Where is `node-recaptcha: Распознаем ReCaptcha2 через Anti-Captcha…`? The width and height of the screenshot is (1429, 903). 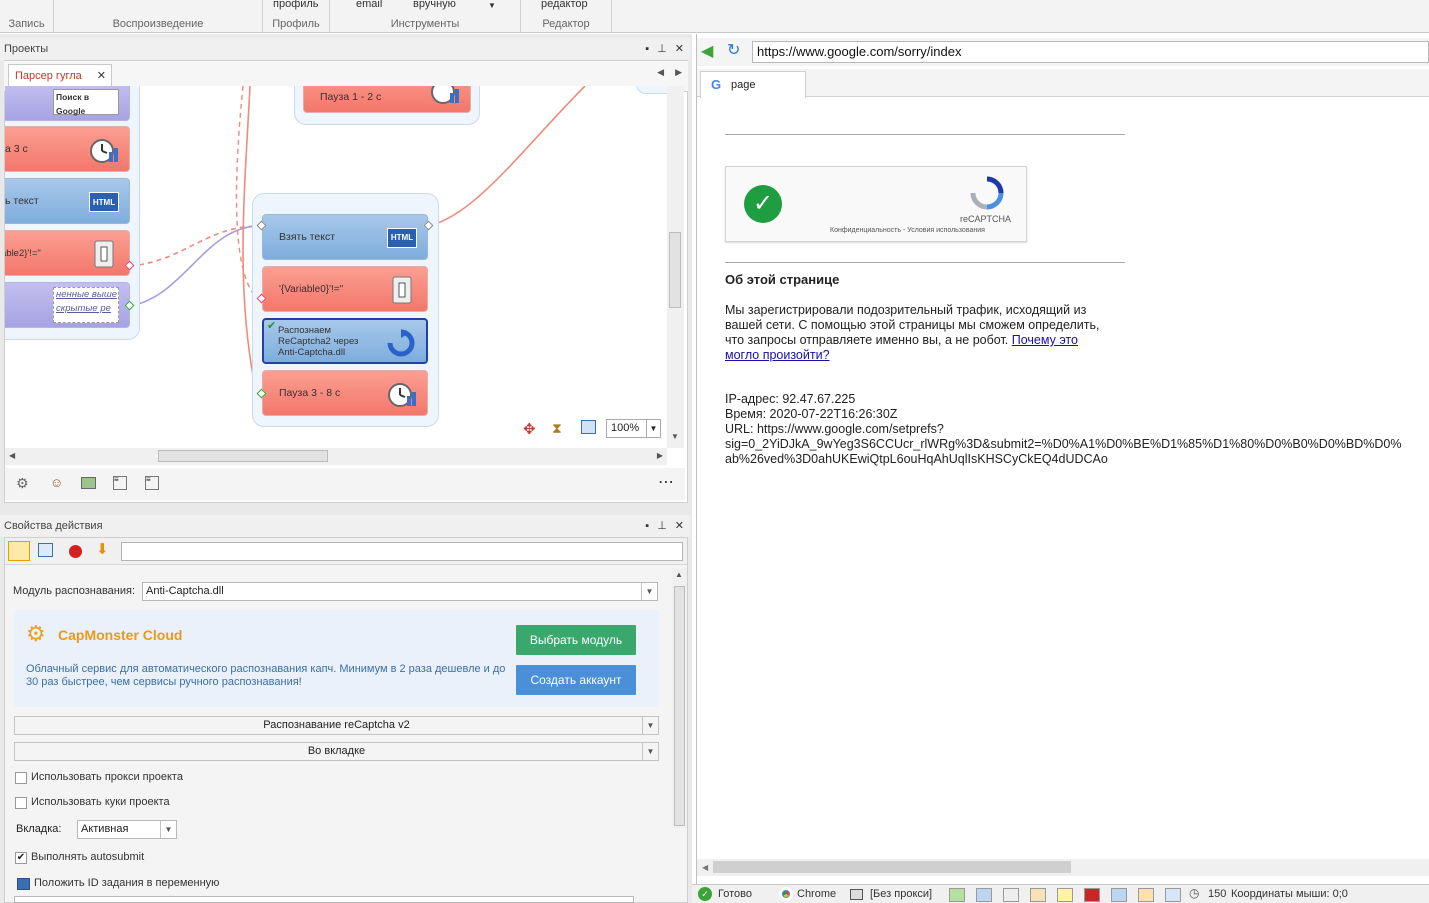
node-recaptcha: Распознаем ReCaptcha2 через Anti-Captcha… is located at coordinates (345, 341).